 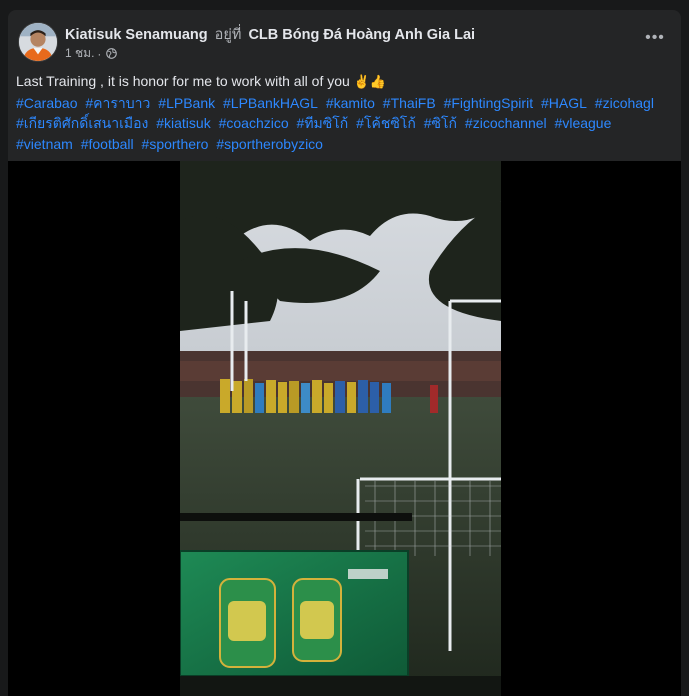 I want to click on globe-icon, so click(x=112, y=53).